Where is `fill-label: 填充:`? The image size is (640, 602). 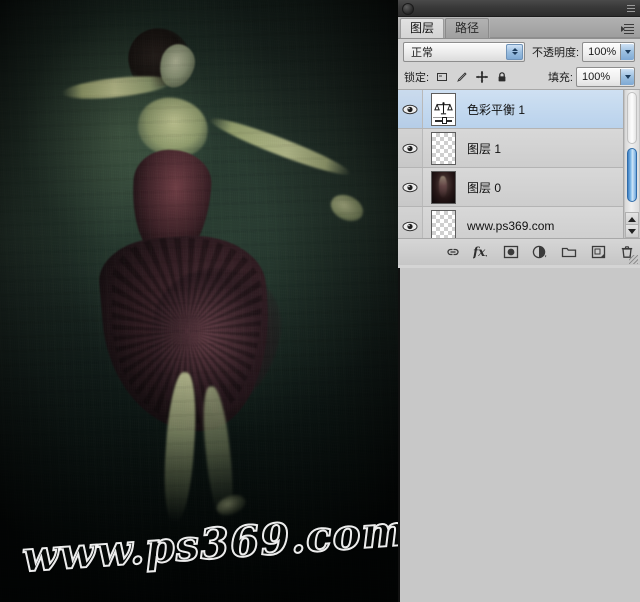 fill-label: 填充: is located at coordinates (560, 77).